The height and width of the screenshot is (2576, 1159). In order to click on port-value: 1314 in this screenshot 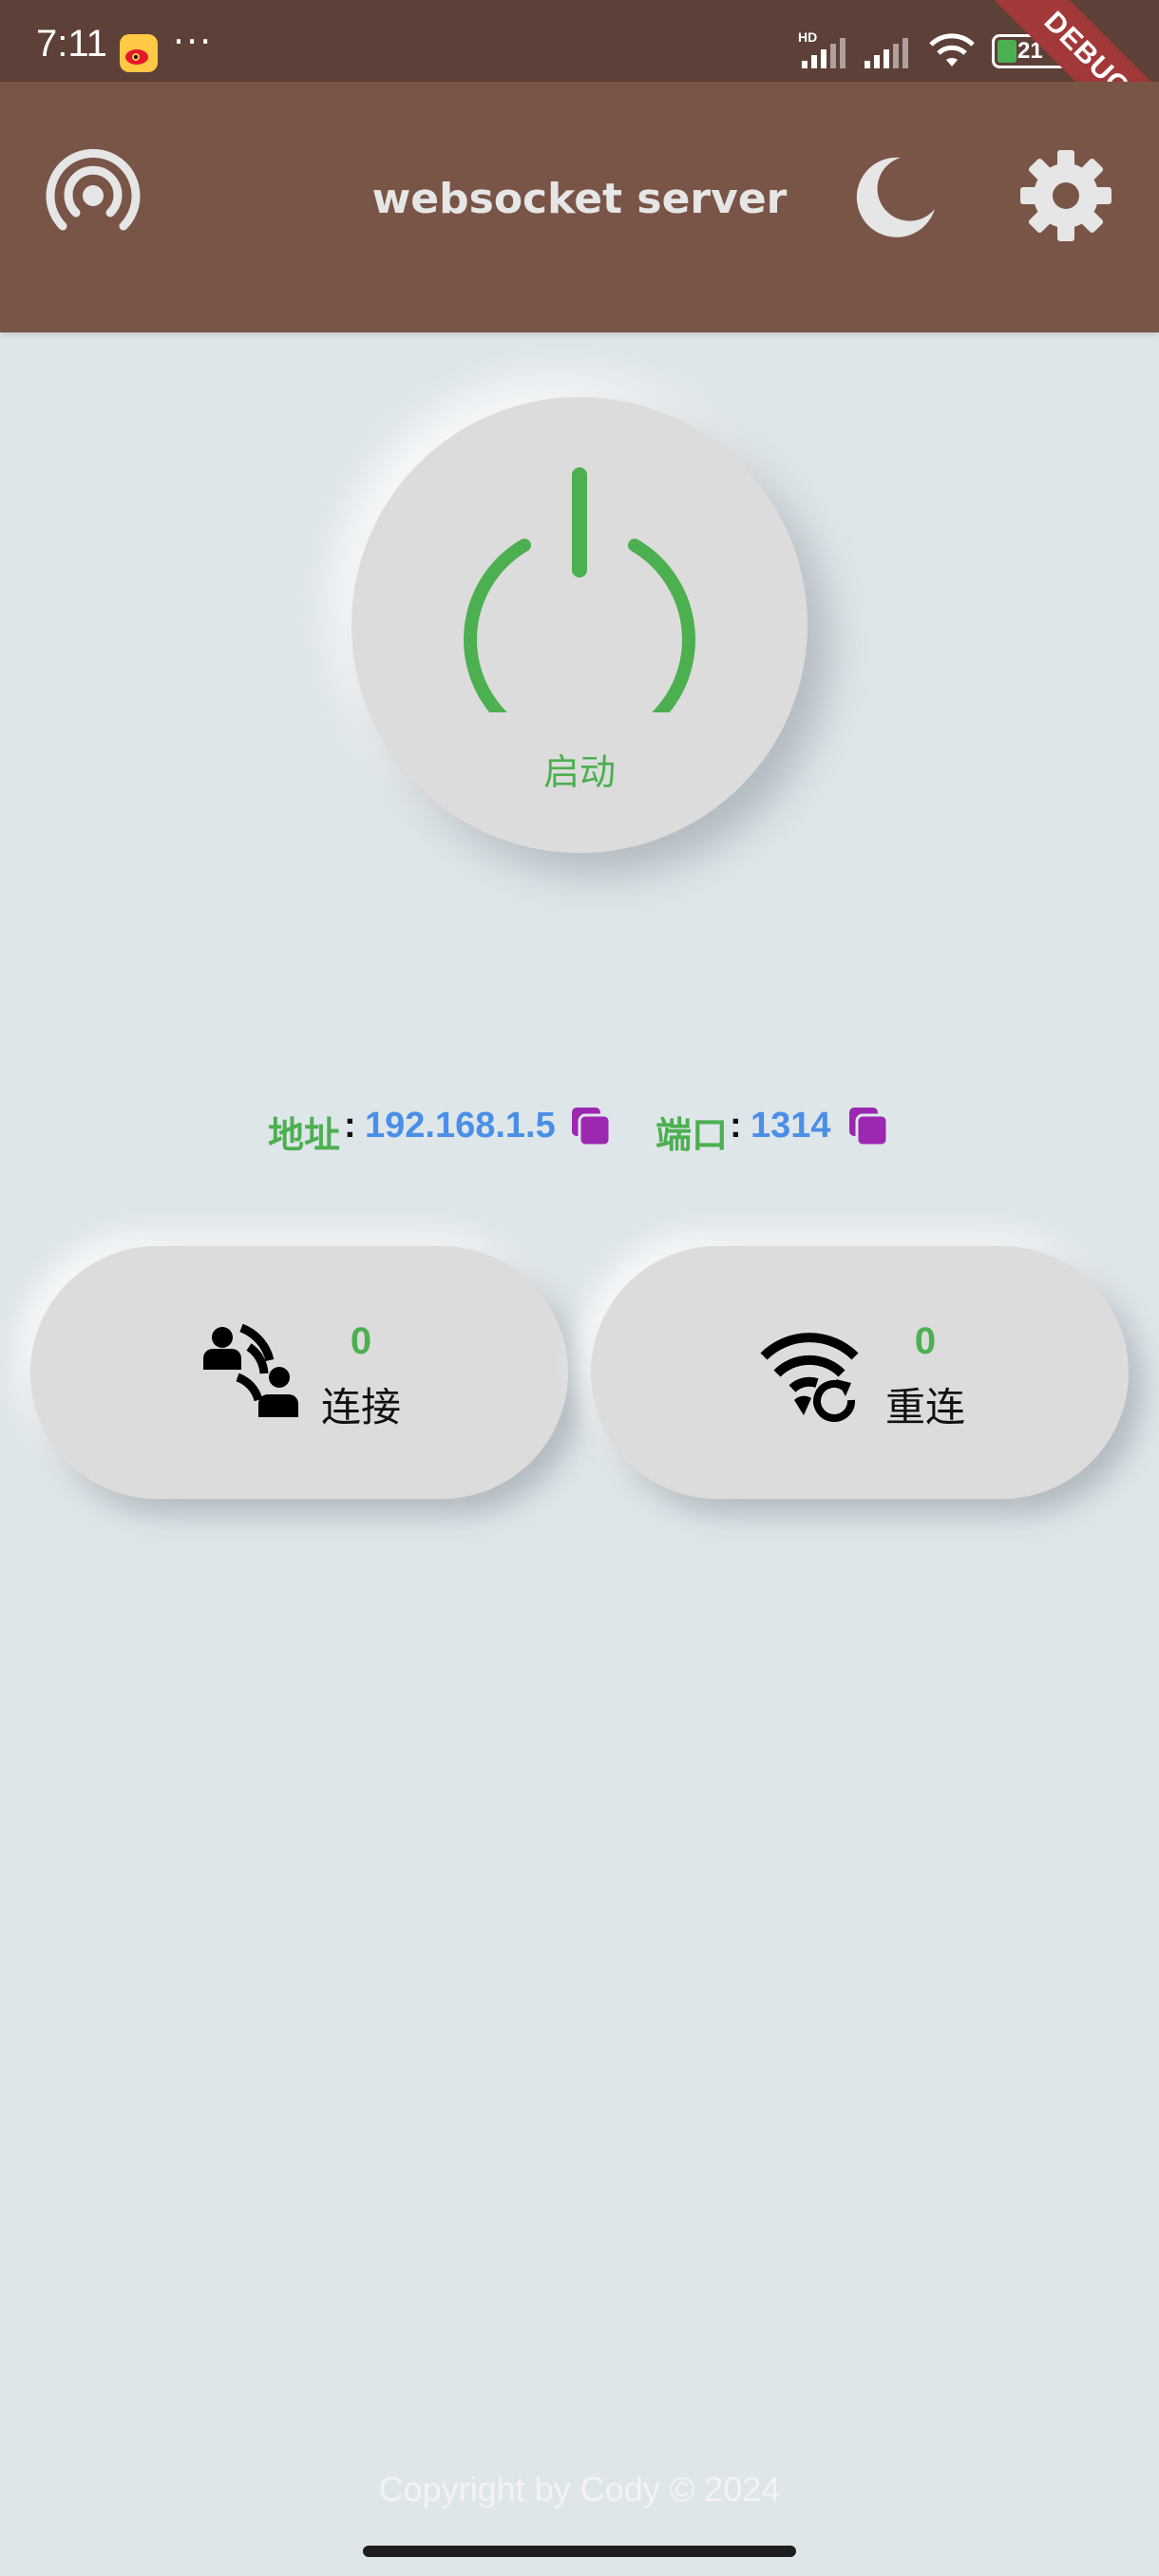, I will do `click(790, 1126)`.